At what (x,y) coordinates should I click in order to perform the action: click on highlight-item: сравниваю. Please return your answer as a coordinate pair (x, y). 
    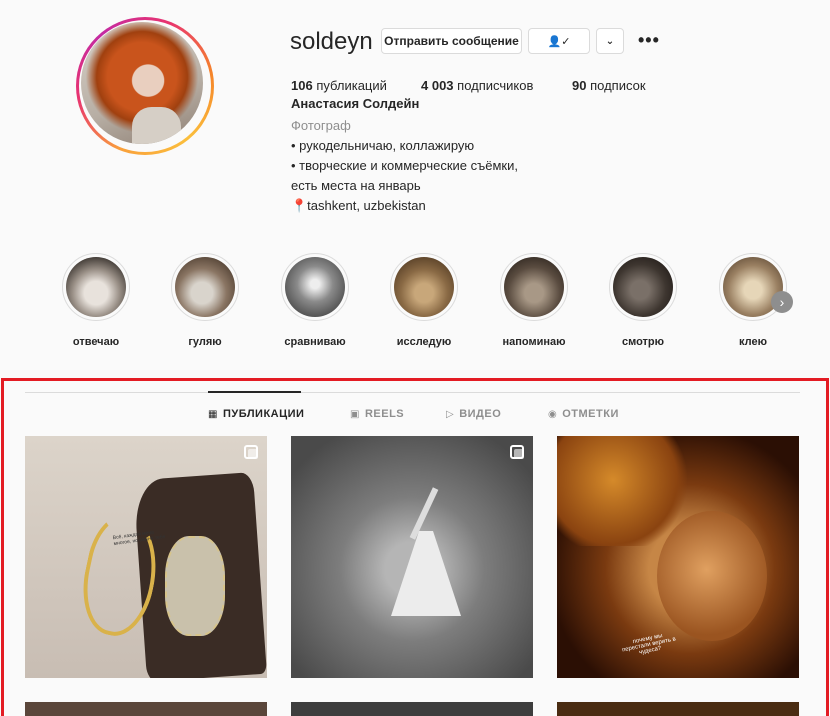
    Looking at the image, I should click on (315, 300).